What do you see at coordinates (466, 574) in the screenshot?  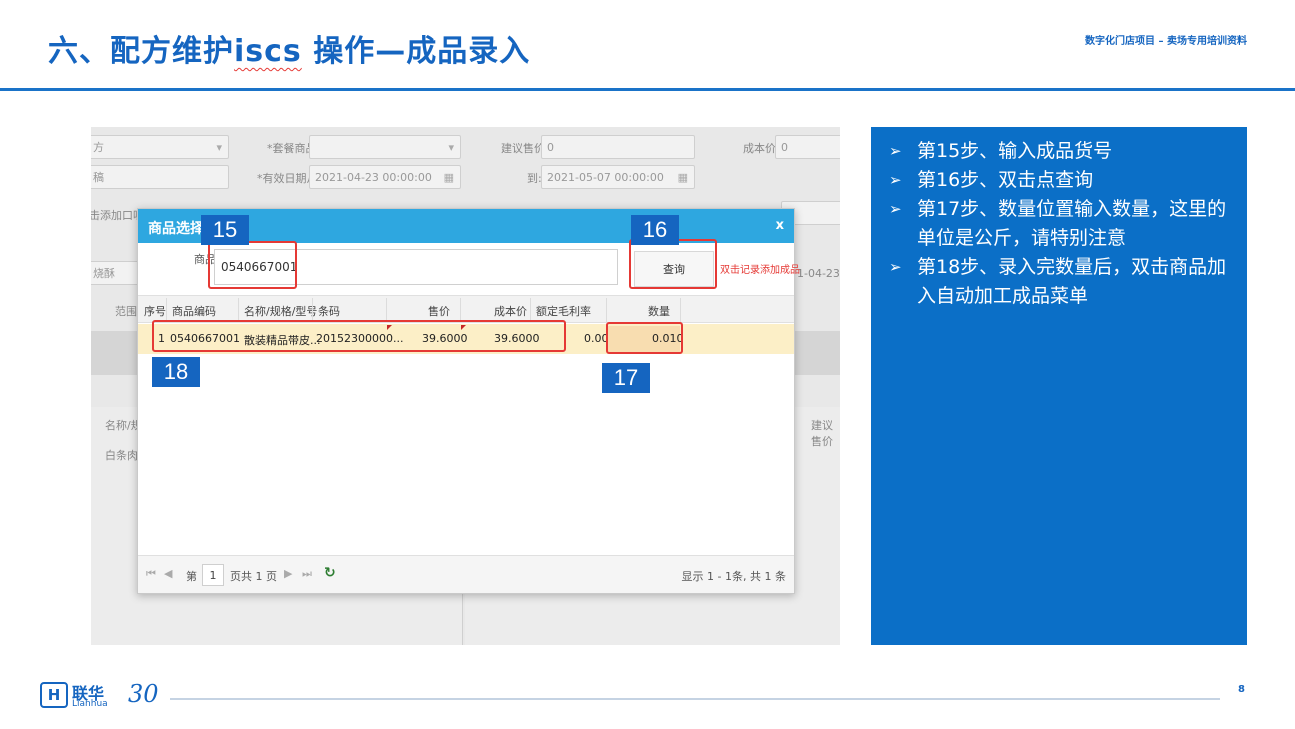 I see `pager: ⏮ ◀ 第 1 页共 1 页 ▶ ⏭ ↻ 显示 1 - 1条, 共 1 条` at bounding box center [466, 574].